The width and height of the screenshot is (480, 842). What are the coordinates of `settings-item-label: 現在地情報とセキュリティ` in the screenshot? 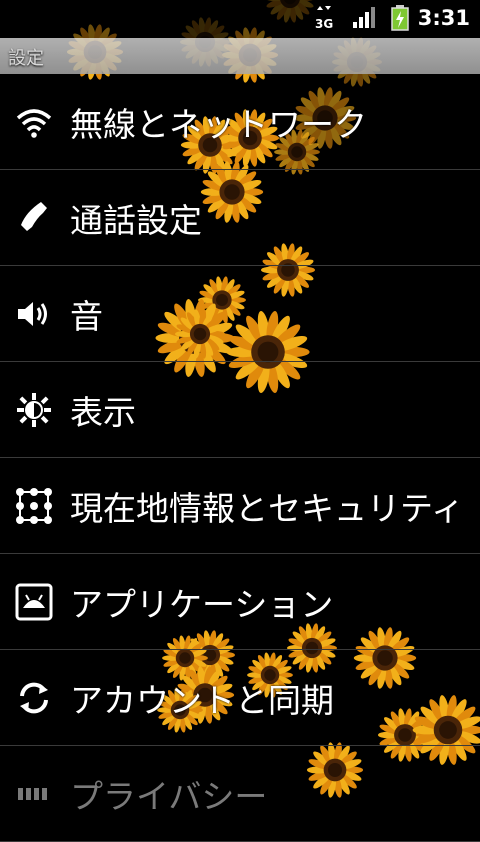 It's located at (267, 508).